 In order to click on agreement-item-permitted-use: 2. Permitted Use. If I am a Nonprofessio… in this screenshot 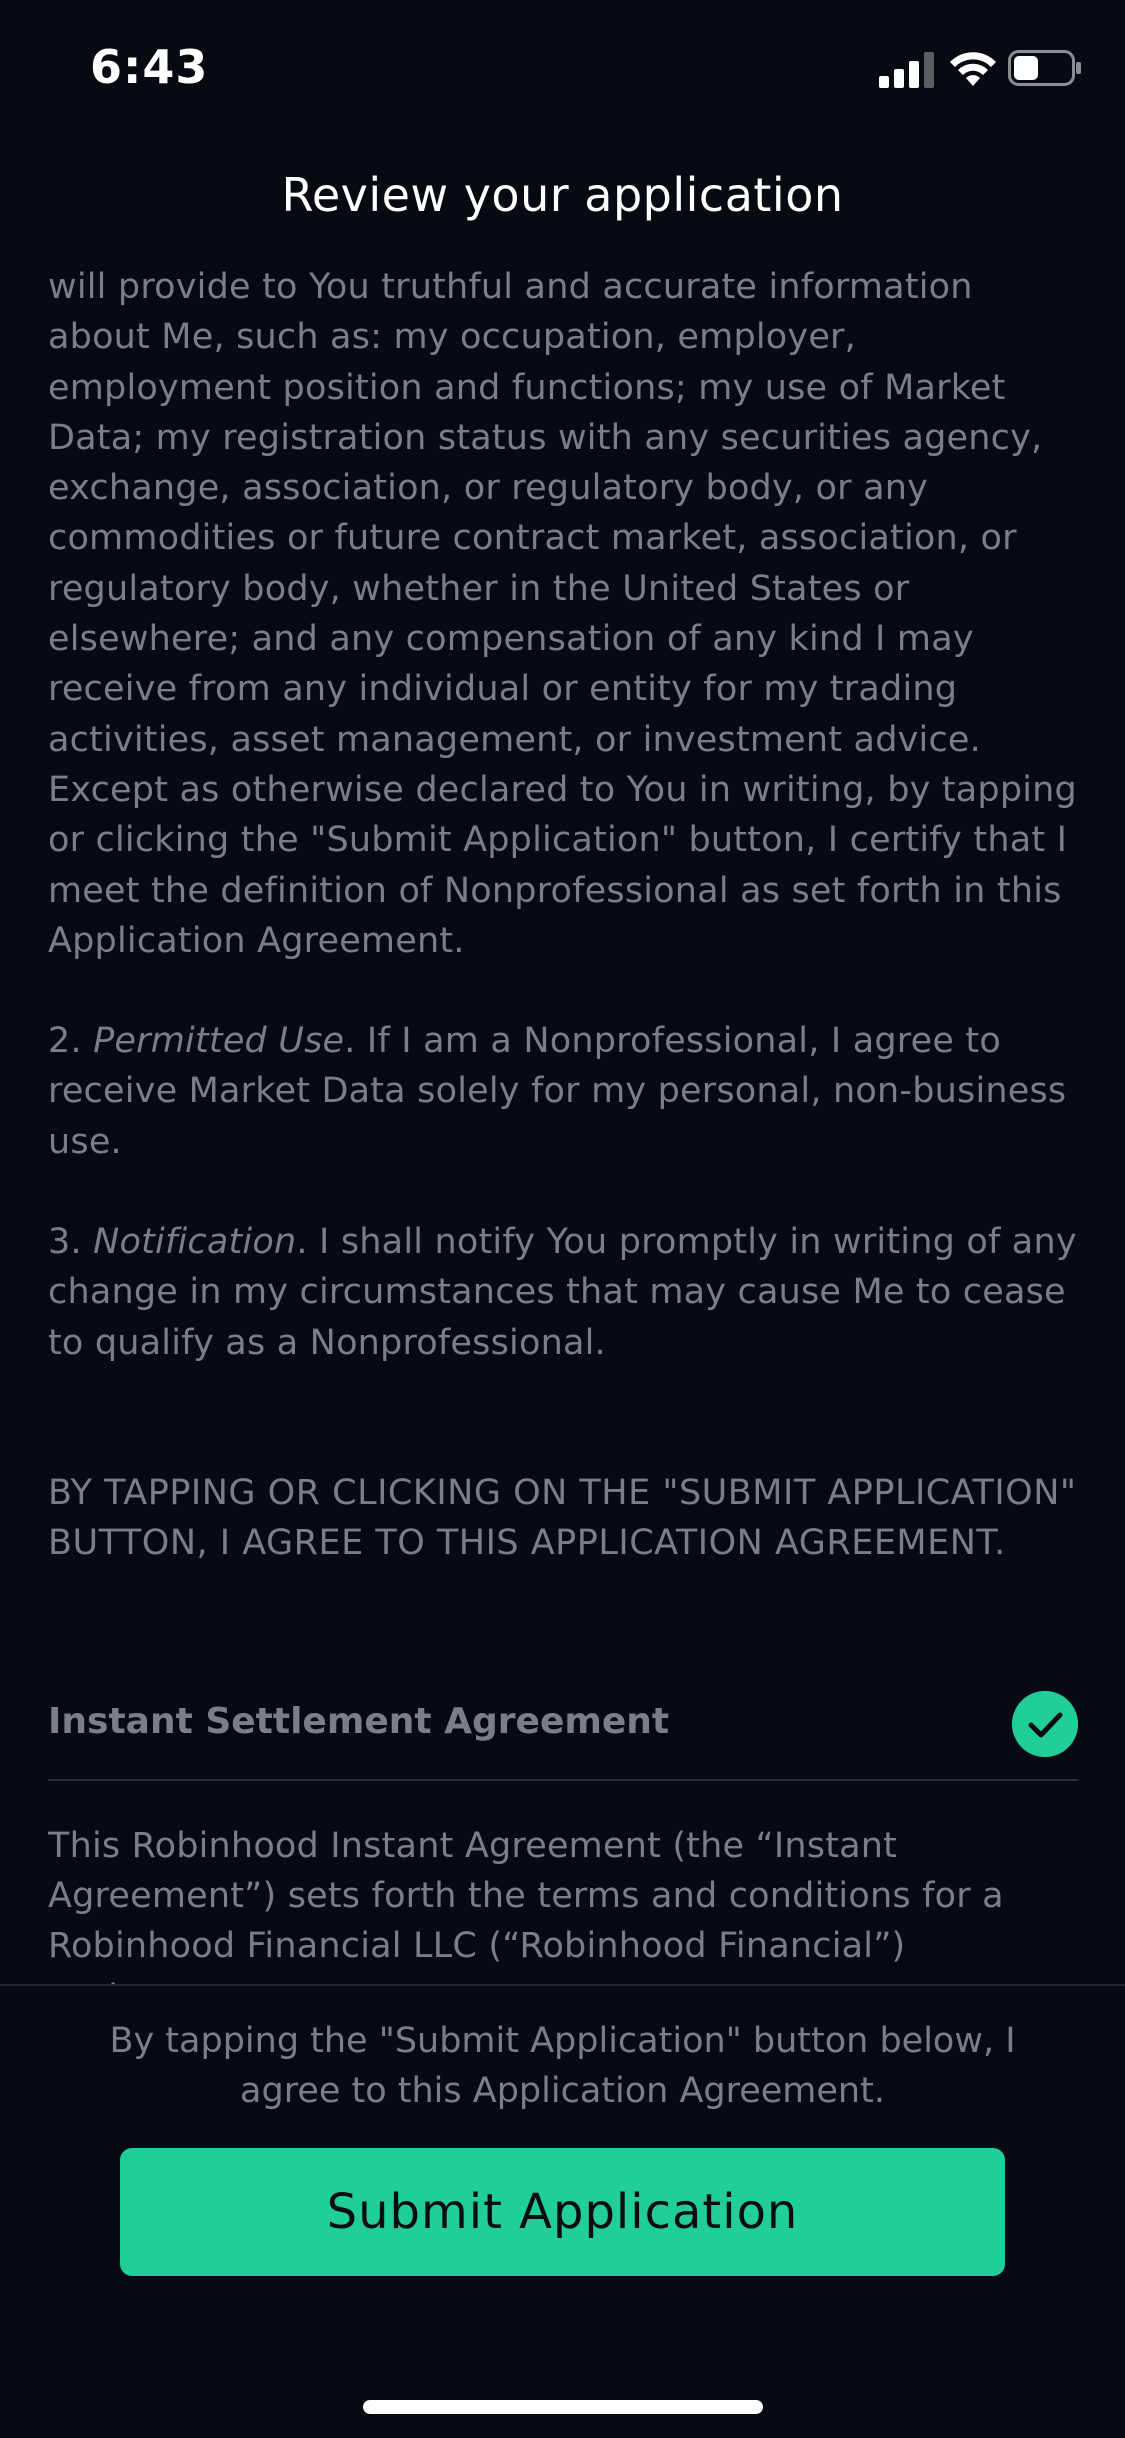, I will do `click(563, 1091)`.